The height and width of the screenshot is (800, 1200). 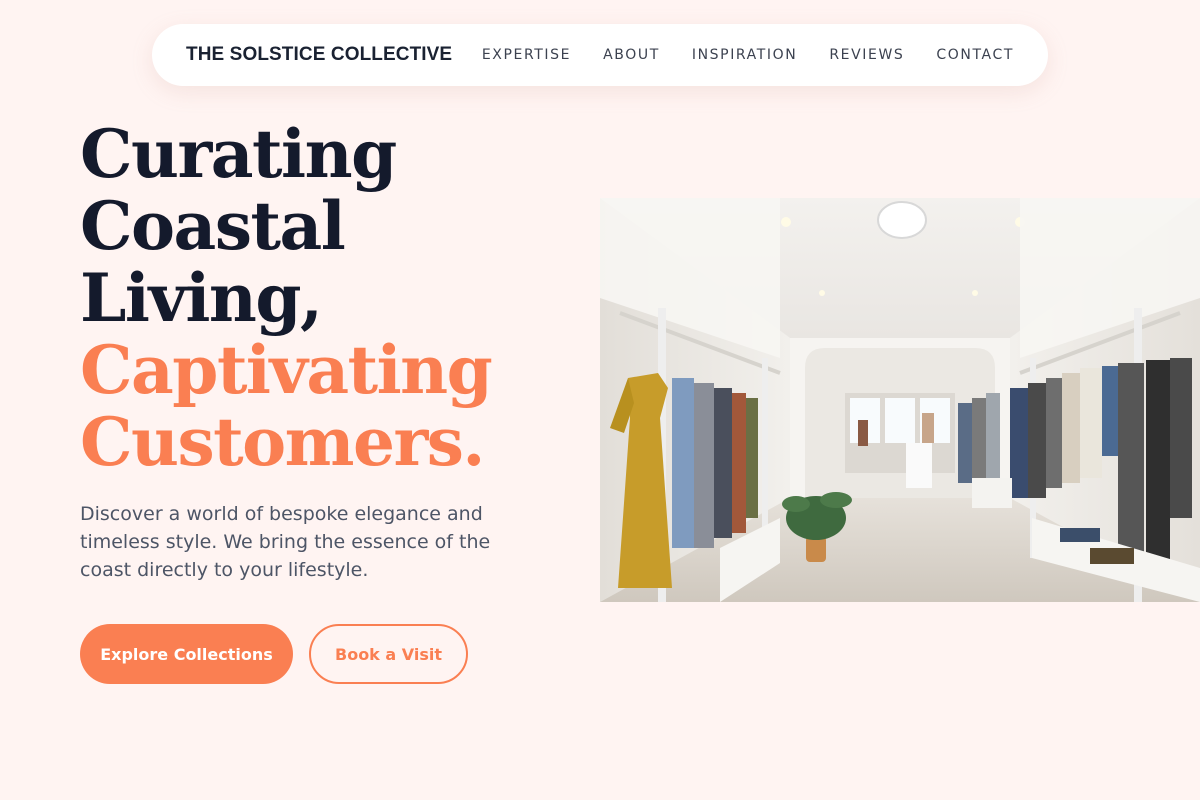 I want to click on book-visit-button: Book a Visit, so click(x=388, y=654).